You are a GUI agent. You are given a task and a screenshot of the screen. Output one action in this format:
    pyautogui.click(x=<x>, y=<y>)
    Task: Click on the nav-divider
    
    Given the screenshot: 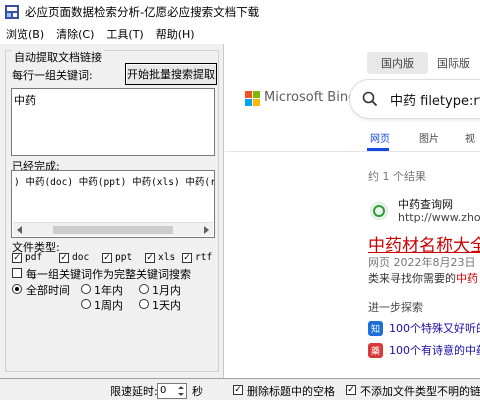 What is the action you would take?
    pyautogui.click(x=352, y=151)
    